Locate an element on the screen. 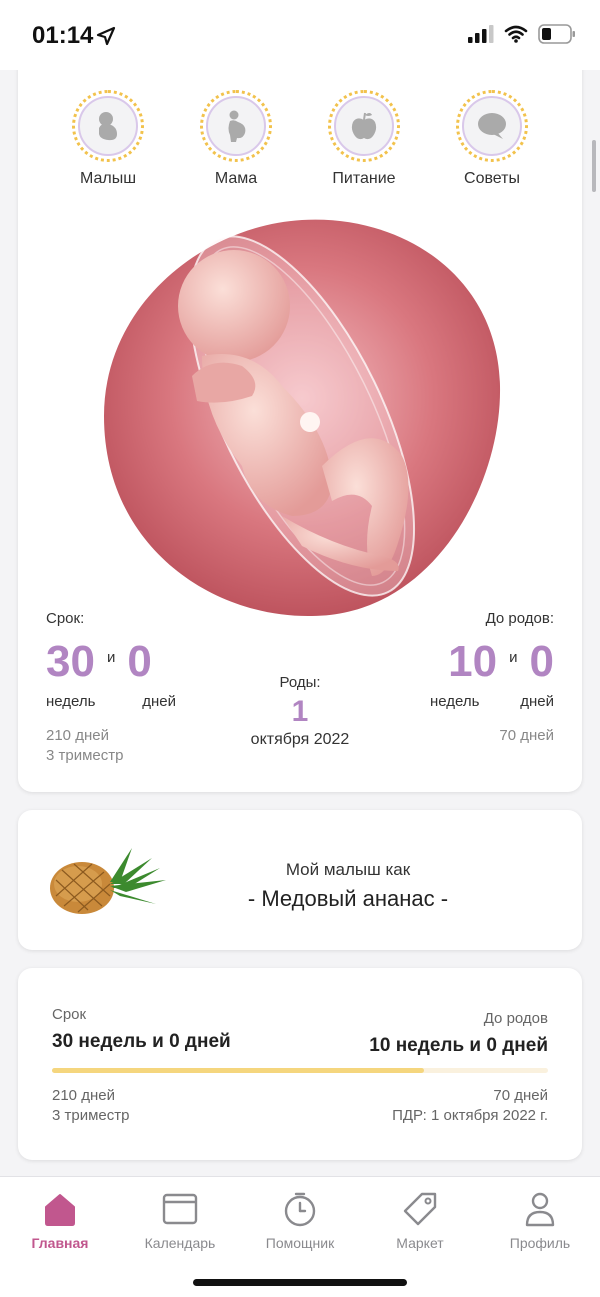  term-weeks: 30 is located at coordinates (70, 661).